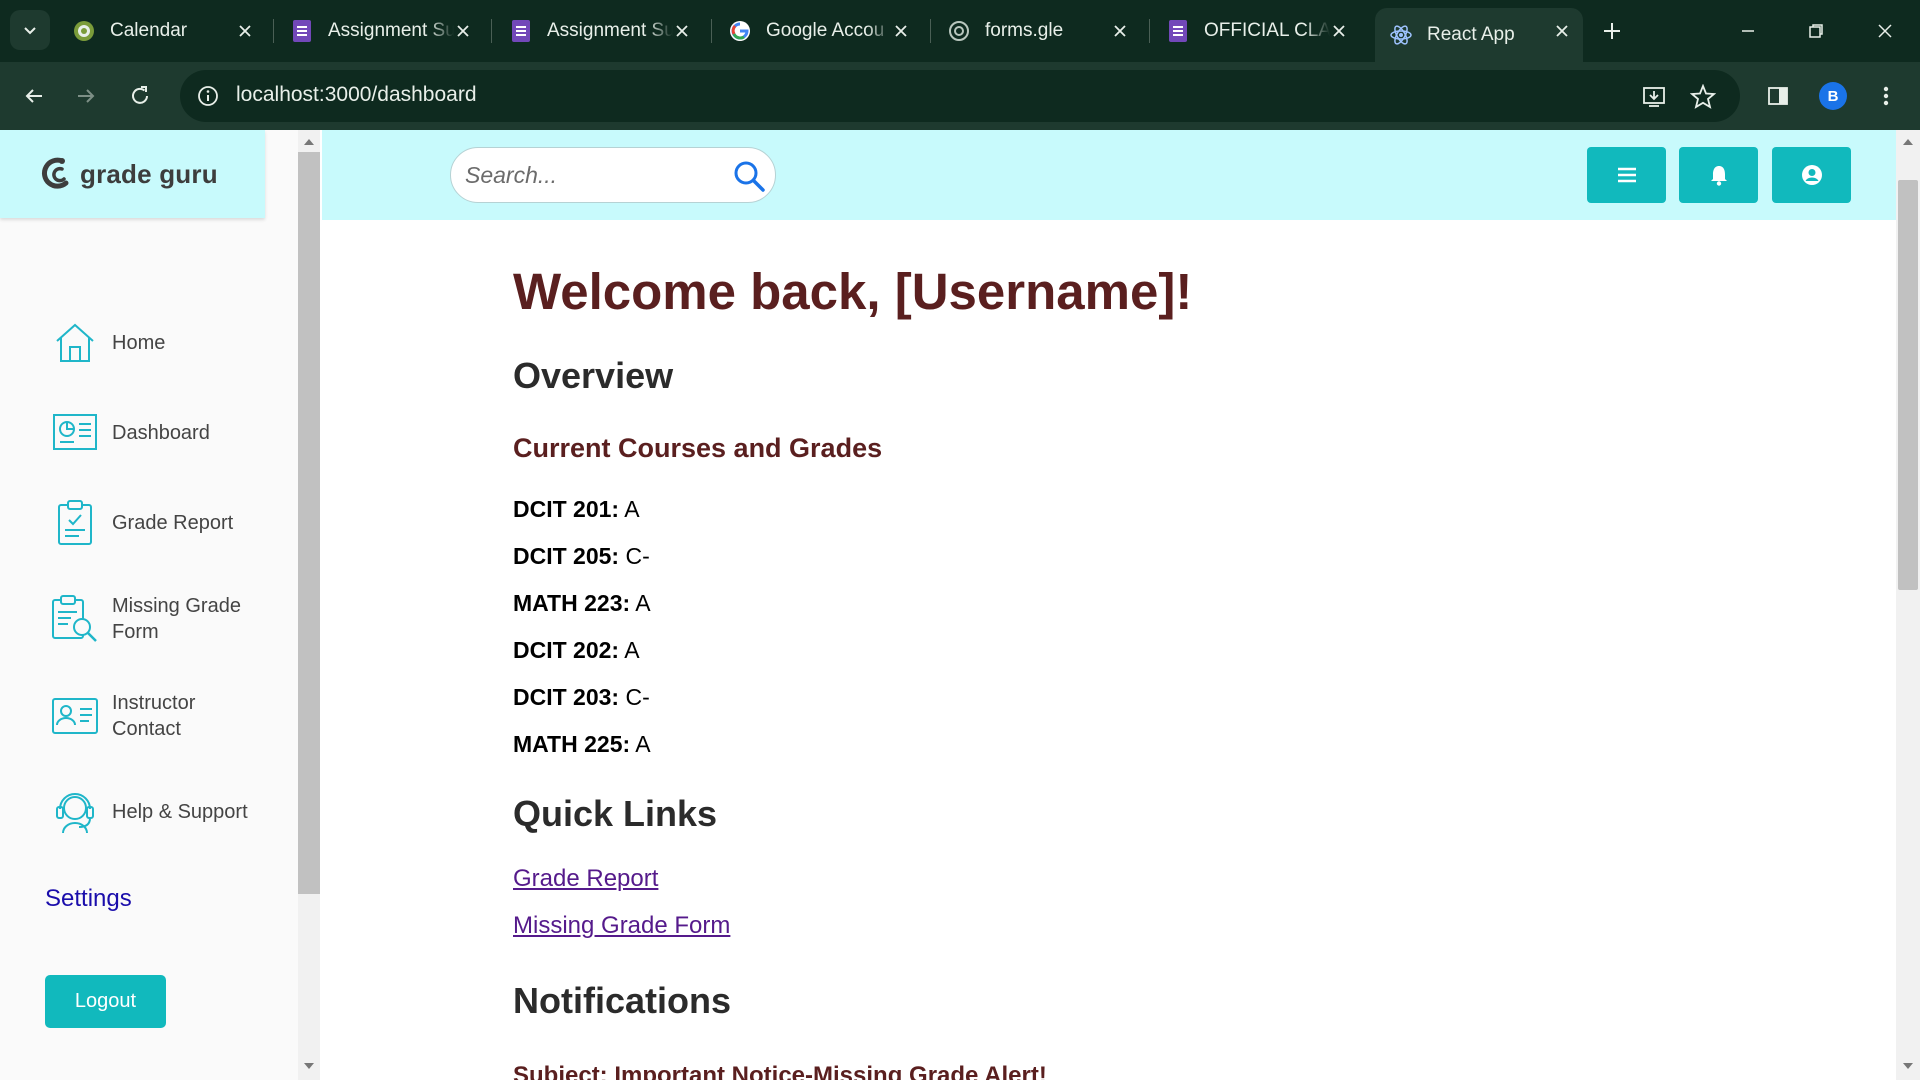  I want to click on quick-links-heading: Quick Links, so click(615, 813).